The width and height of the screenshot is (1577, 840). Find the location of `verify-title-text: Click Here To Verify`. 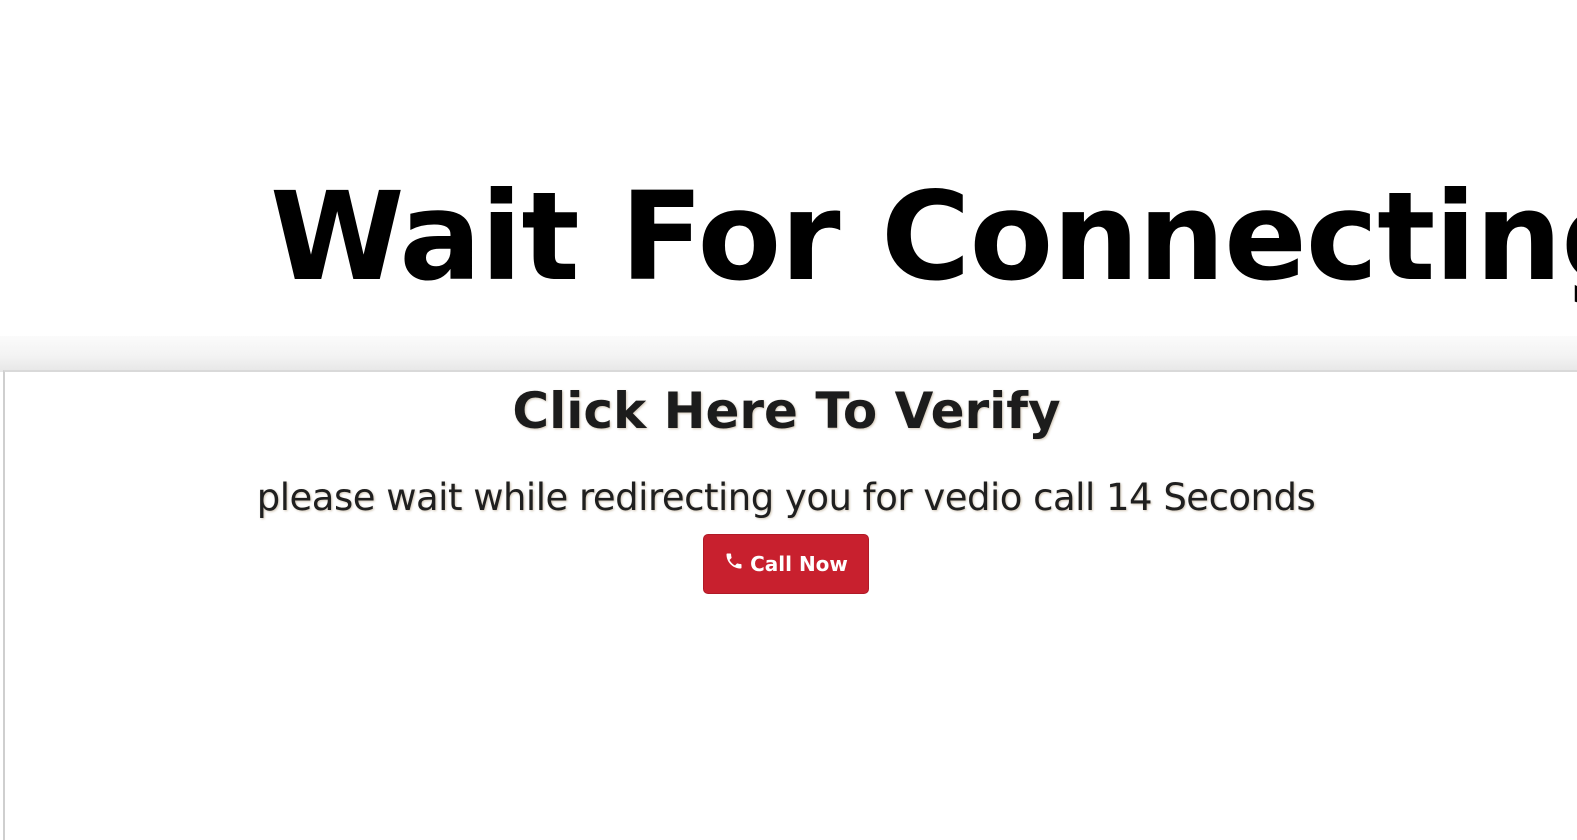

verify-title-text: Click Here To Verify is located at coordinates (786, 411).